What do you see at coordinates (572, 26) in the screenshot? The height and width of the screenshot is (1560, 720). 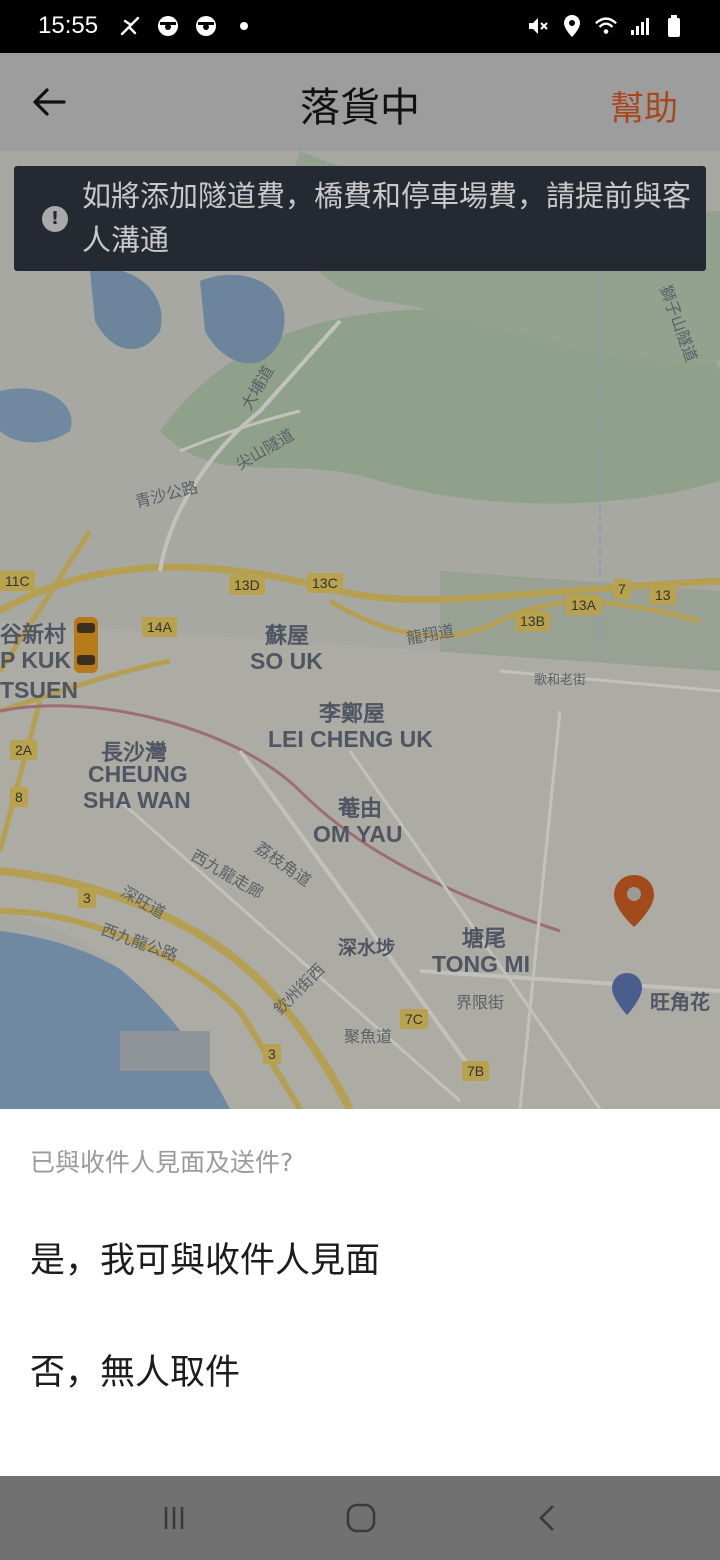 I see `location-icon` at bounding box center [572, 26].